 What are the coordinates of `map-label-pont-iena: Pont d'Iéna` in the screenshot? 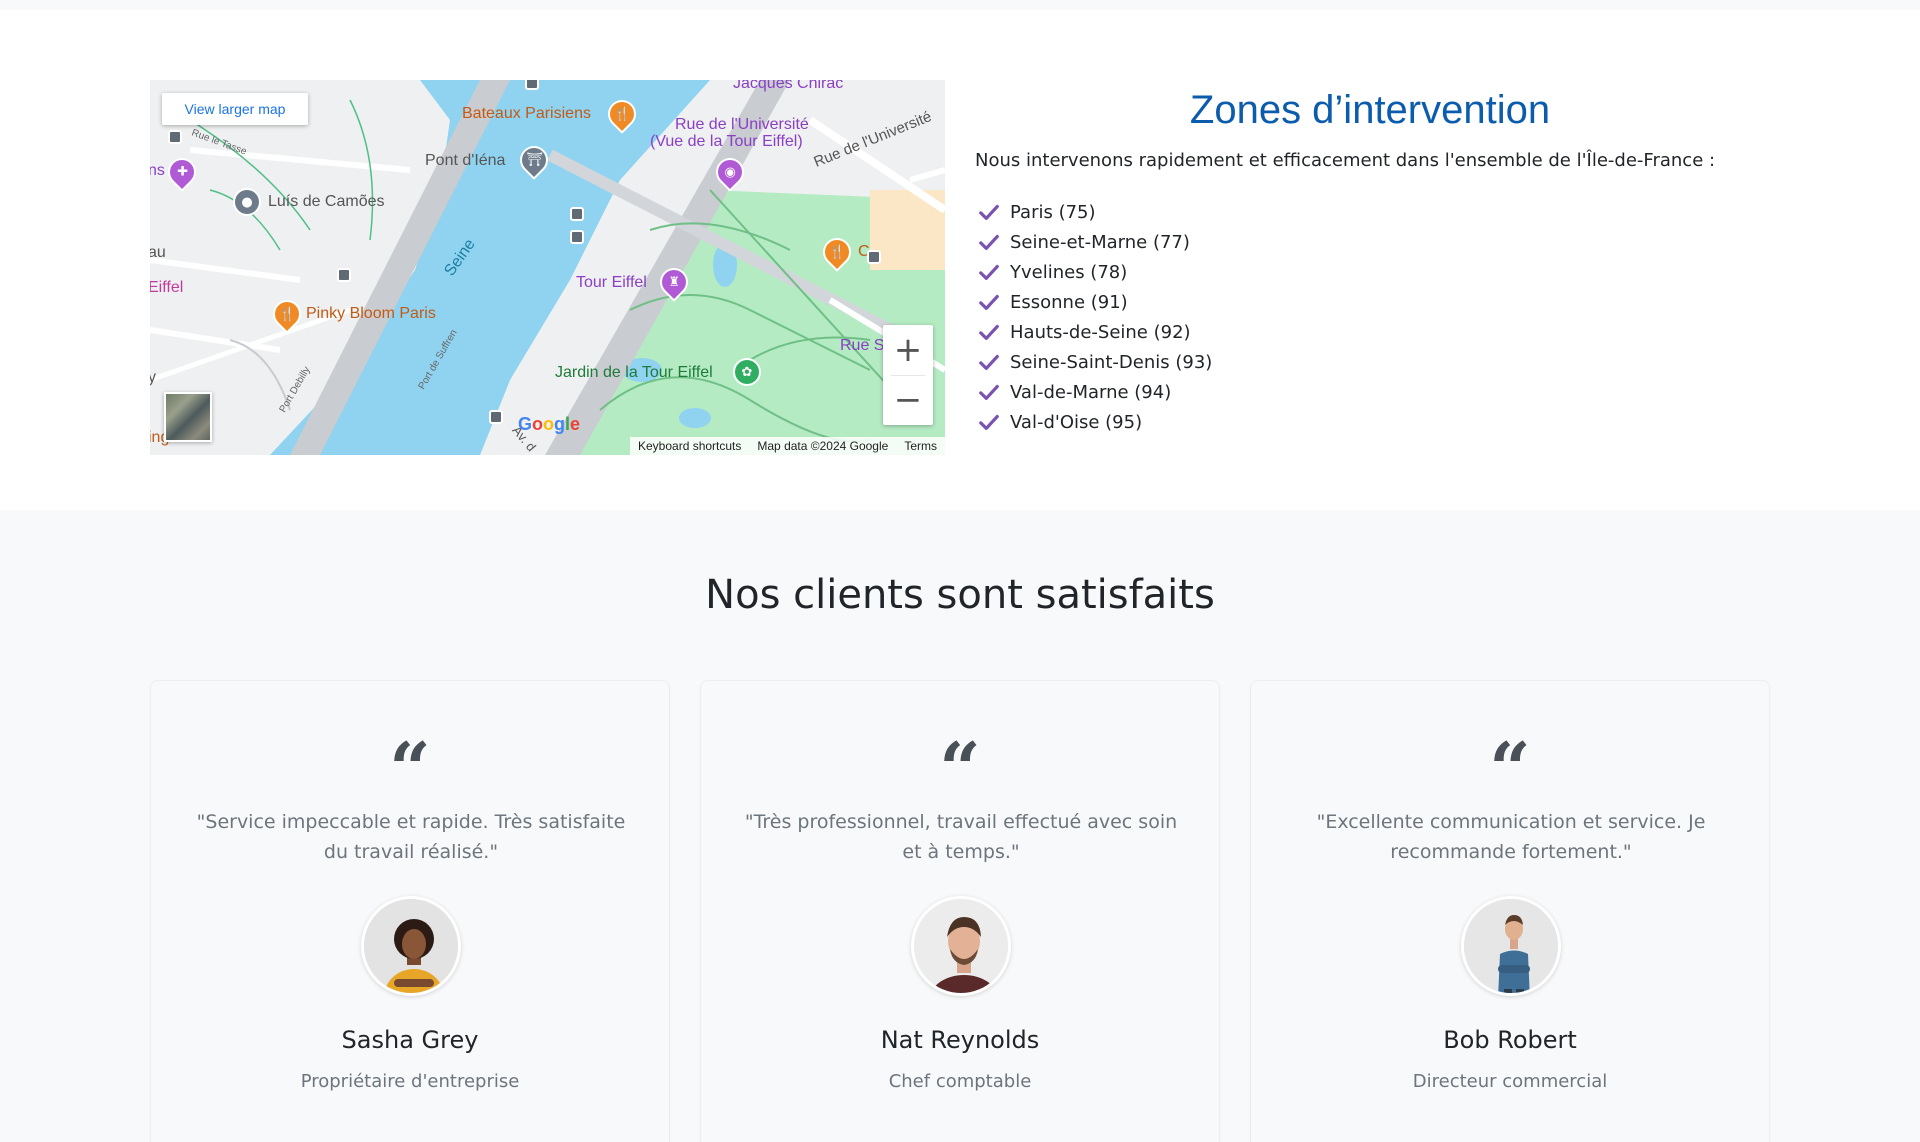 It's located at (465, 160).